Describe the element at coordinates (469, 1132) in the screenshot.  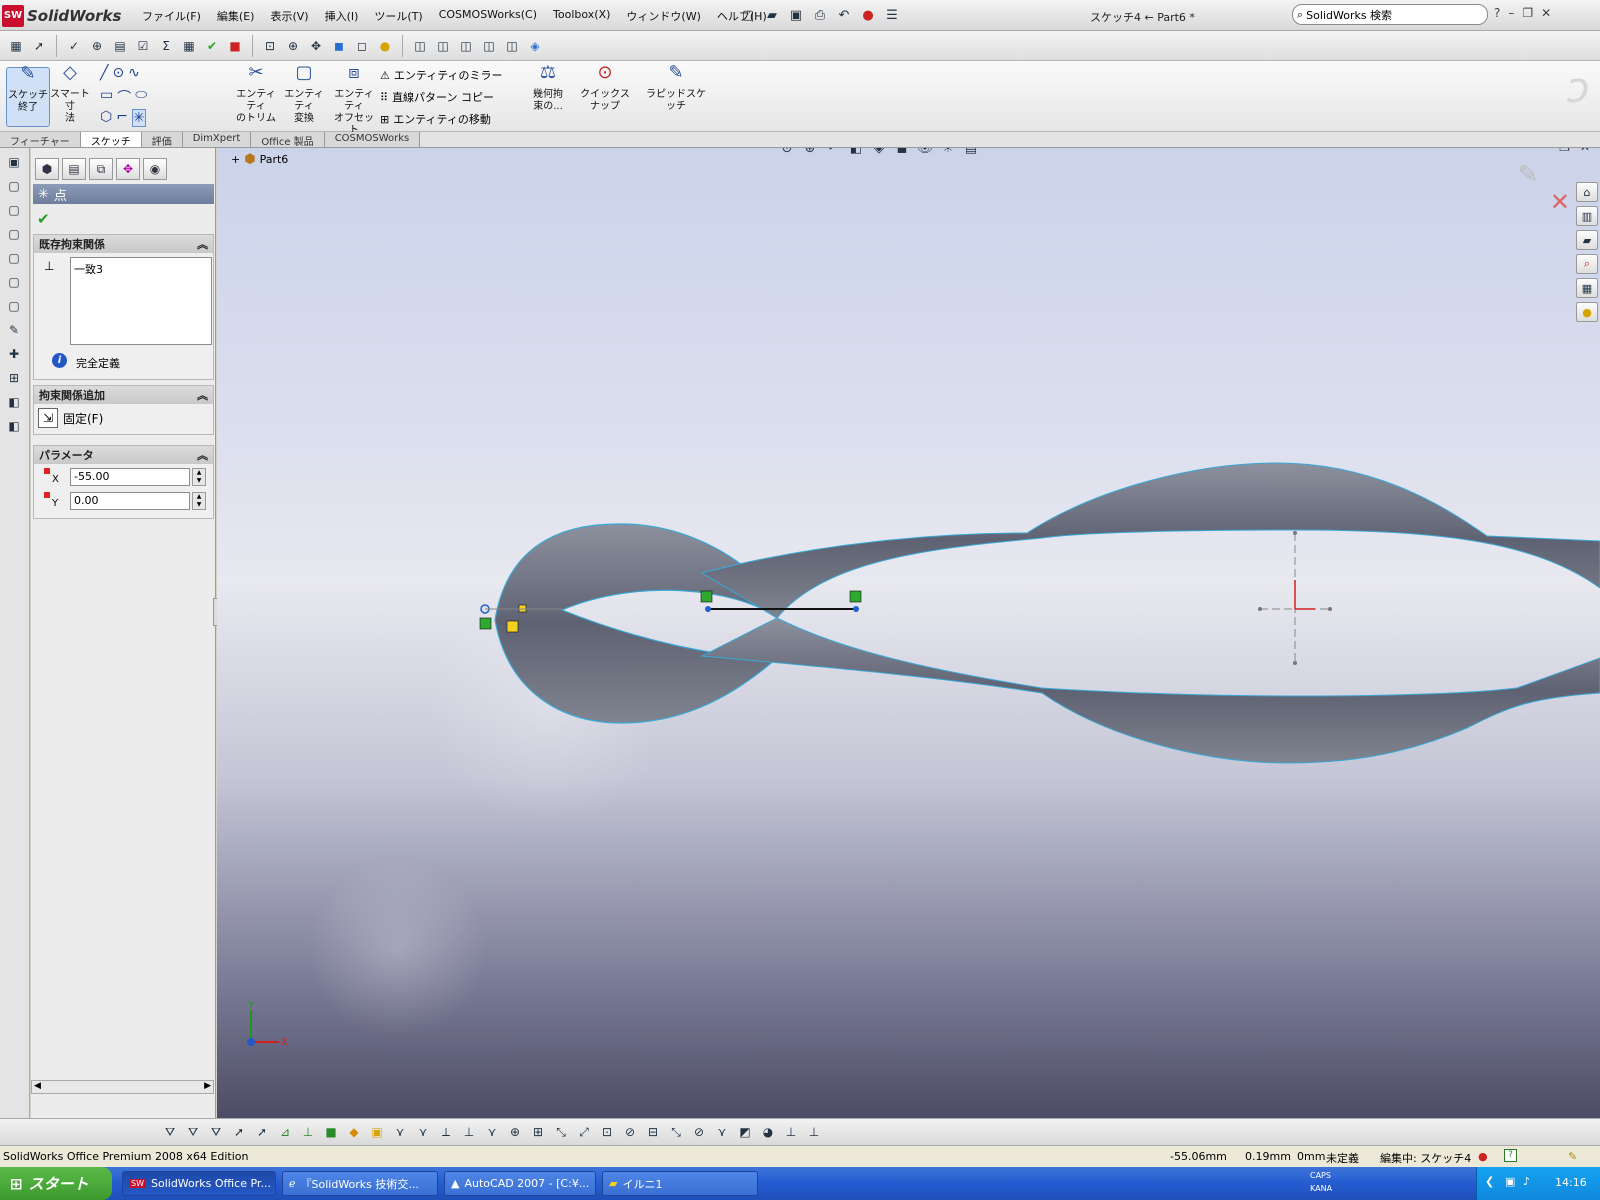
I see `relation-9-icon: ⊥` at that location.